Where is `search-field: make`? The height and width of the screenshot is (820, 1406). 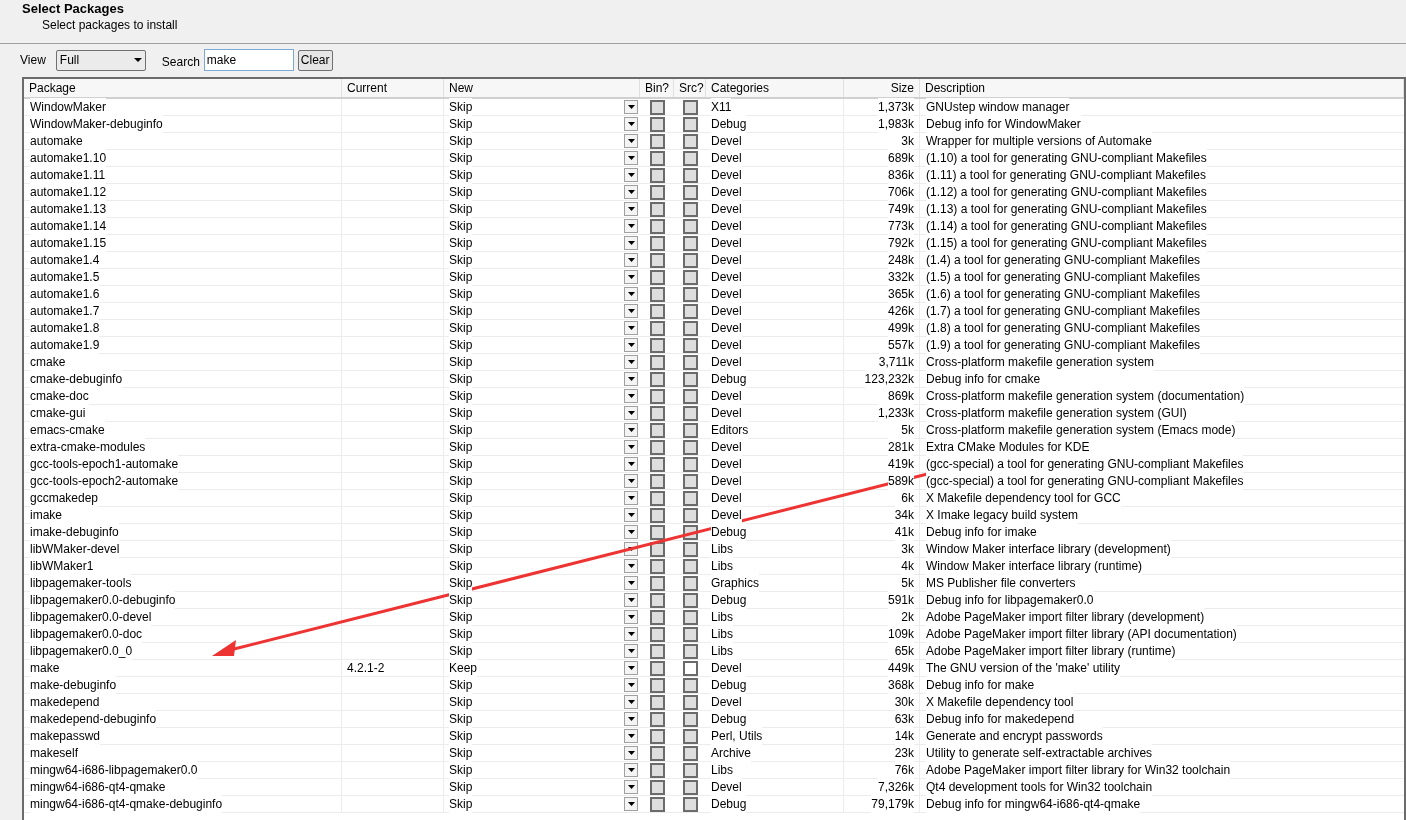
search-field: make is located at coordinates (248, 60).